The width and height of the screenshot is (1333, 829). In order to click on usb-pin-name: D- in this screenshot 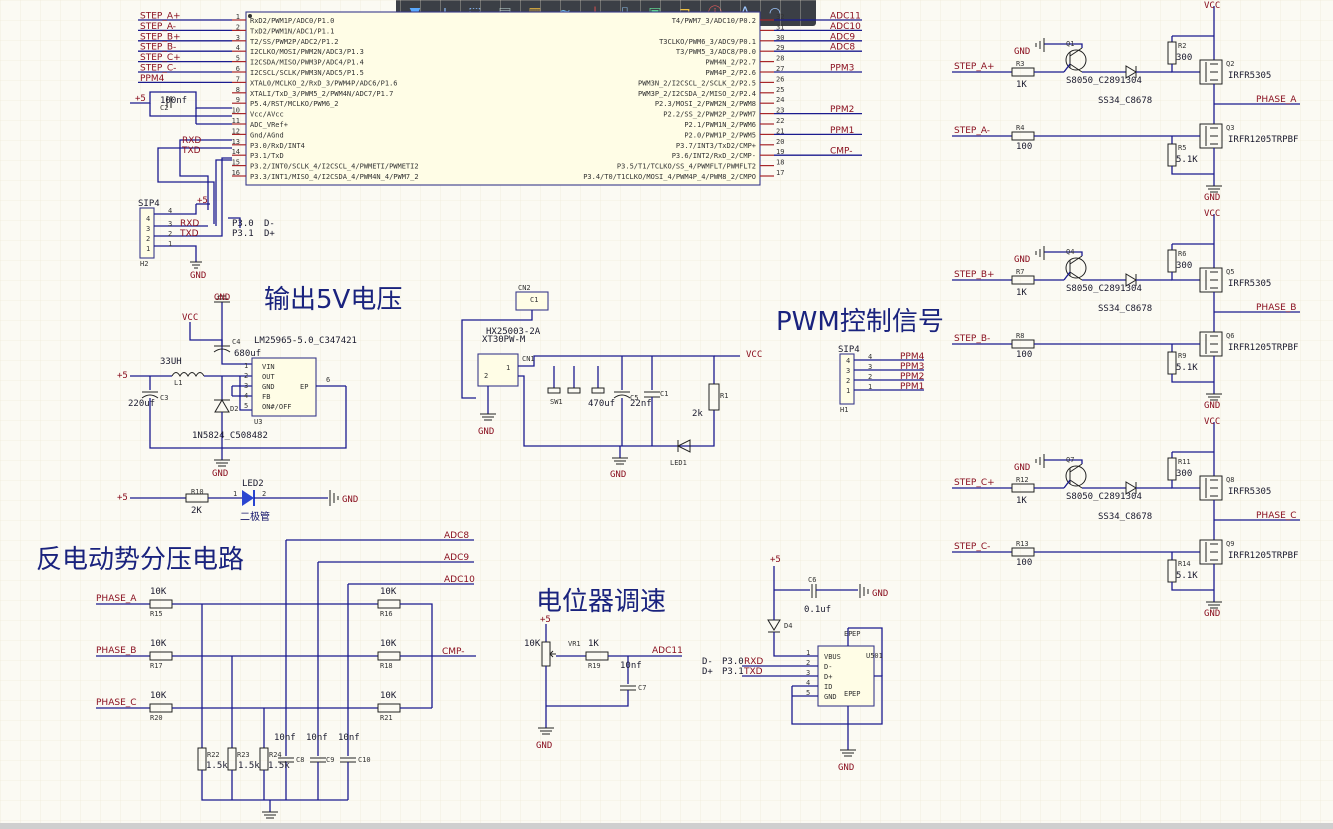, I will do `click(828, 667)`.